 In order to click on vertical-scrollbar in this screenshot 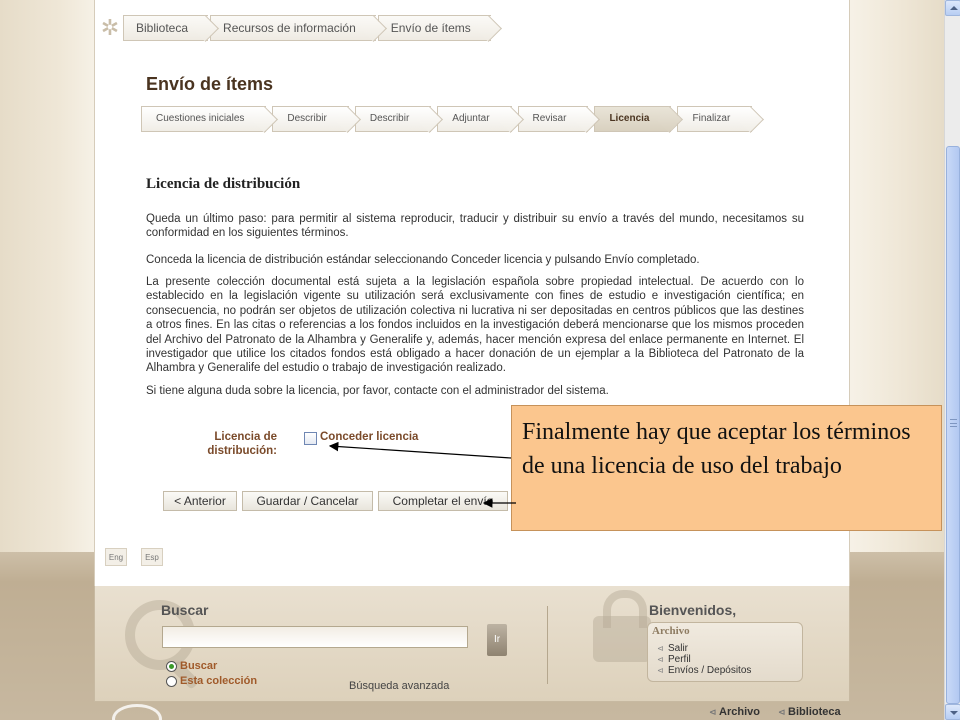, I will do `click(952, 360)`.